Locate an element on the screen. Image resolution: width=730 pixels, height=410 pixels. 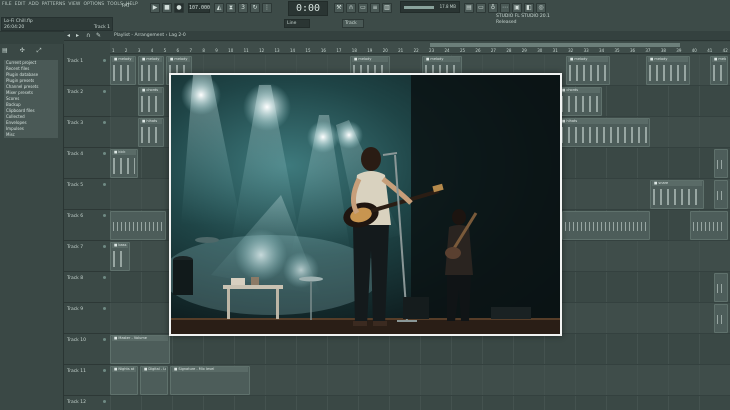
browser-expand-icon: ✣ is located at coordinates (22, 51).